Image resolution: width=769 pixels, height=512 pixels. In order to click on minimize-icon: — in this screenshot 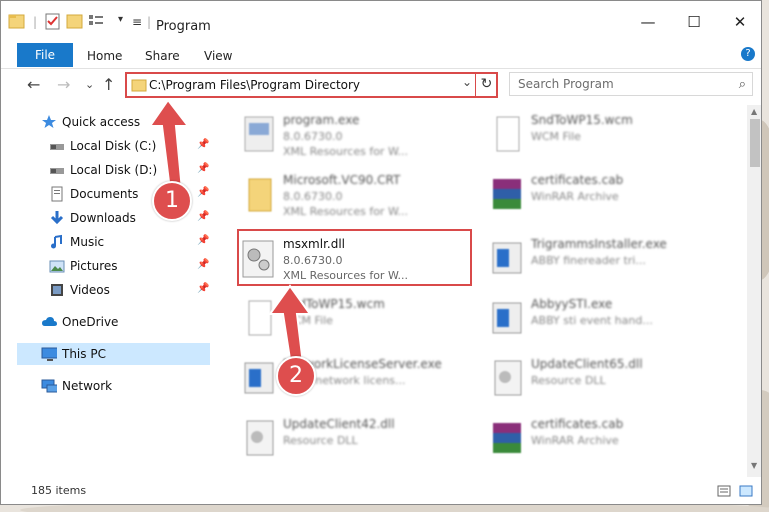, I will do `click(648, 22)`.